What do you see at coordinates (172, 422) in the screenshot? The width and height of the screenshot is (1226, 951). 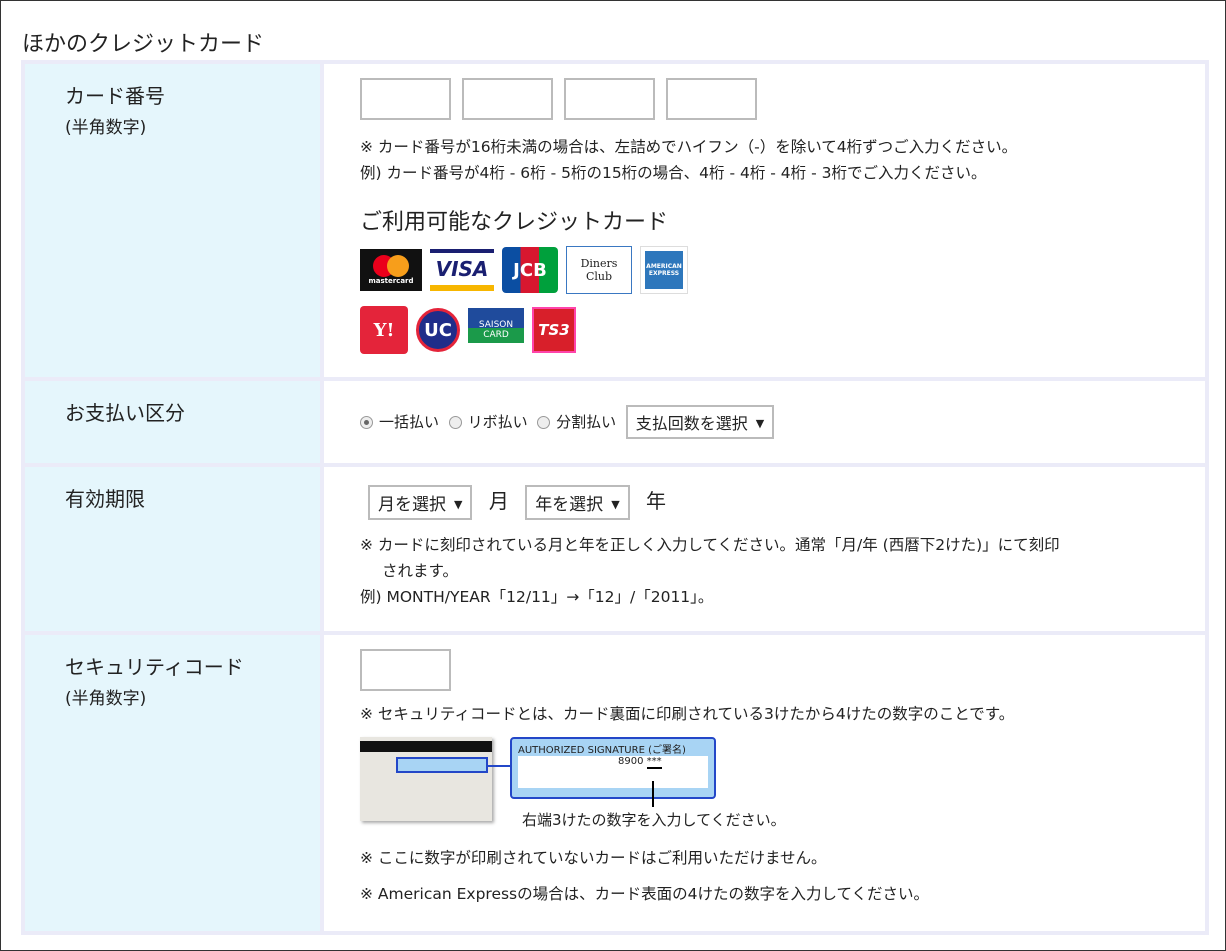 I see `payment-label: お支払い区分` at bounding box center [172, 422].